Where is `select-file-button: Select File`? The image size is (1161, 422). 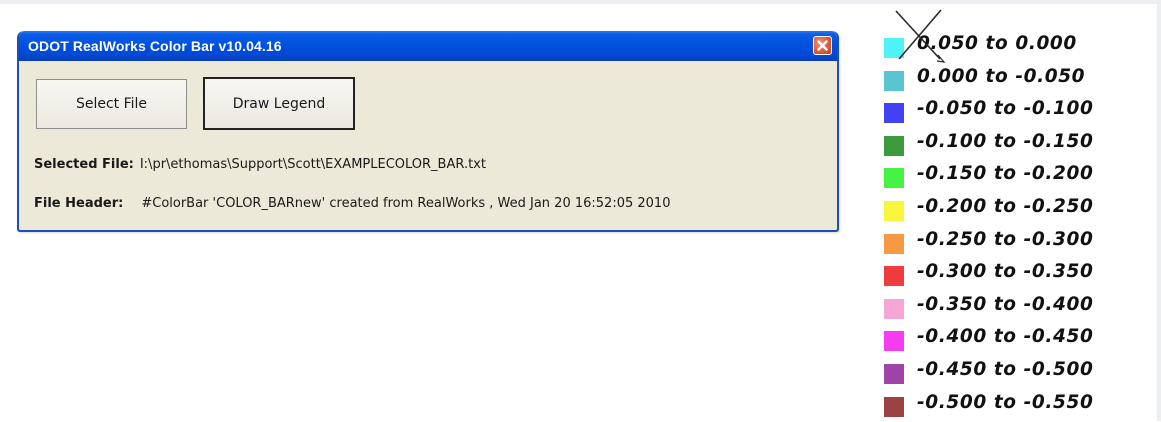
select-file-button: Select File is located at coordinates (111, 104).